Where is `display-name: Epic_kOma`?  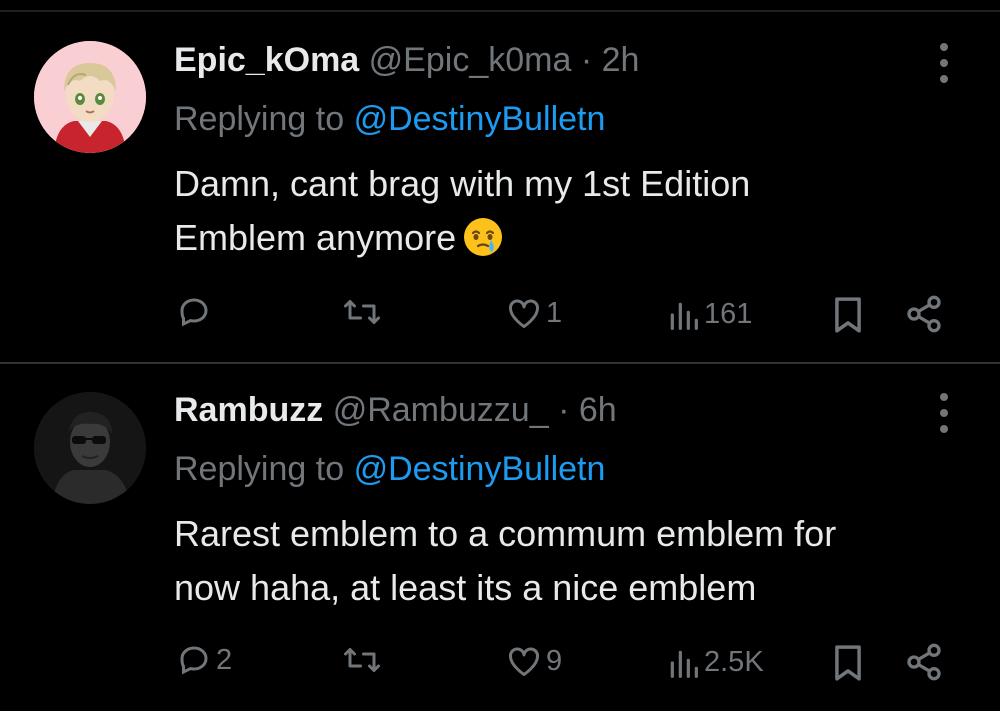
display-name: Epic_kOma is located at coordinates (266, 60).